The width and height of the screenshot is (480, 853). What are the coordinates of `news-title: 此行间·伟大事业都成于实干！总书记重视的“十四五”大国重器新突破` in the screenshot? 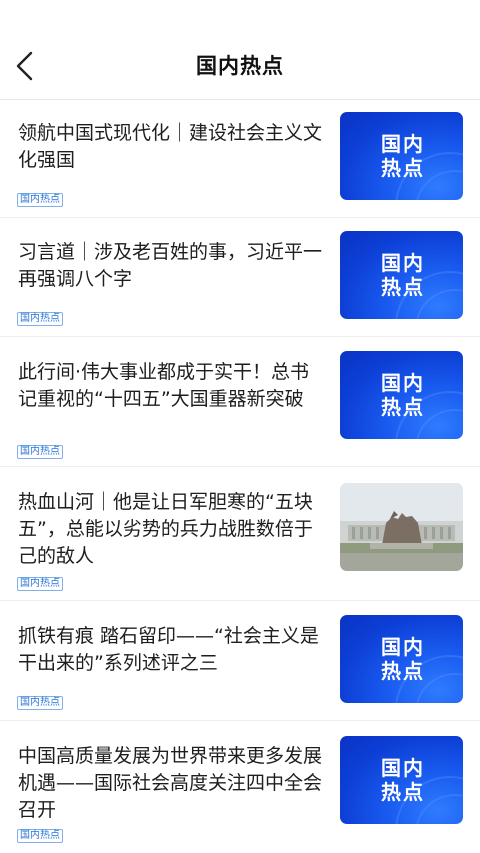 It's located at (170, 386).